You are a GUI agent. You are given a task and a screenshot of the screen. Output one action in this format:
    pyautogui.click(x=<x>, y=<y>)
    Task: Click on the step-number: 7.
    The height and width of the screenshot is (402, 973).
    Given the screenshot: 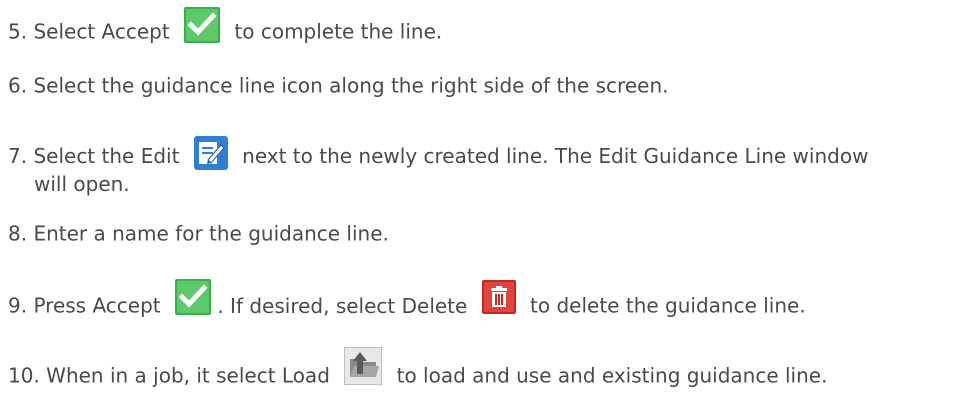 What is the action you would take?
    pyautogui.click(x=18, y=156)
    